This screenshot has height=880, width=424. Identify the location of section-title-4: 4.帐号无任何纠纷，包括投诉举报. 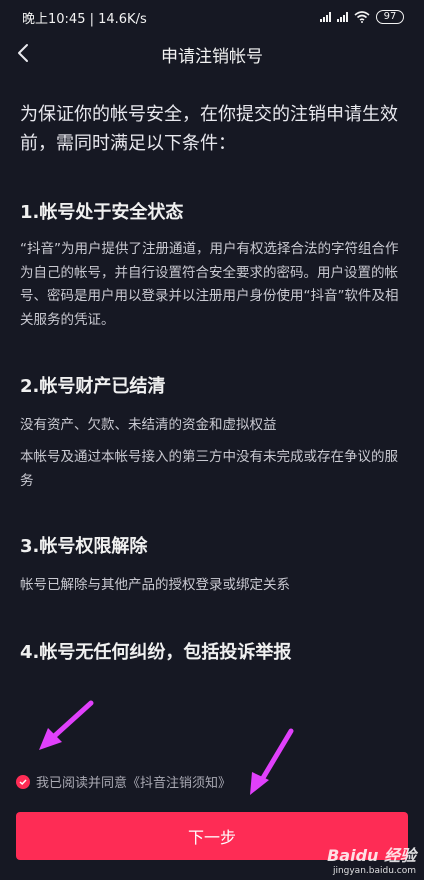
(156, 652).